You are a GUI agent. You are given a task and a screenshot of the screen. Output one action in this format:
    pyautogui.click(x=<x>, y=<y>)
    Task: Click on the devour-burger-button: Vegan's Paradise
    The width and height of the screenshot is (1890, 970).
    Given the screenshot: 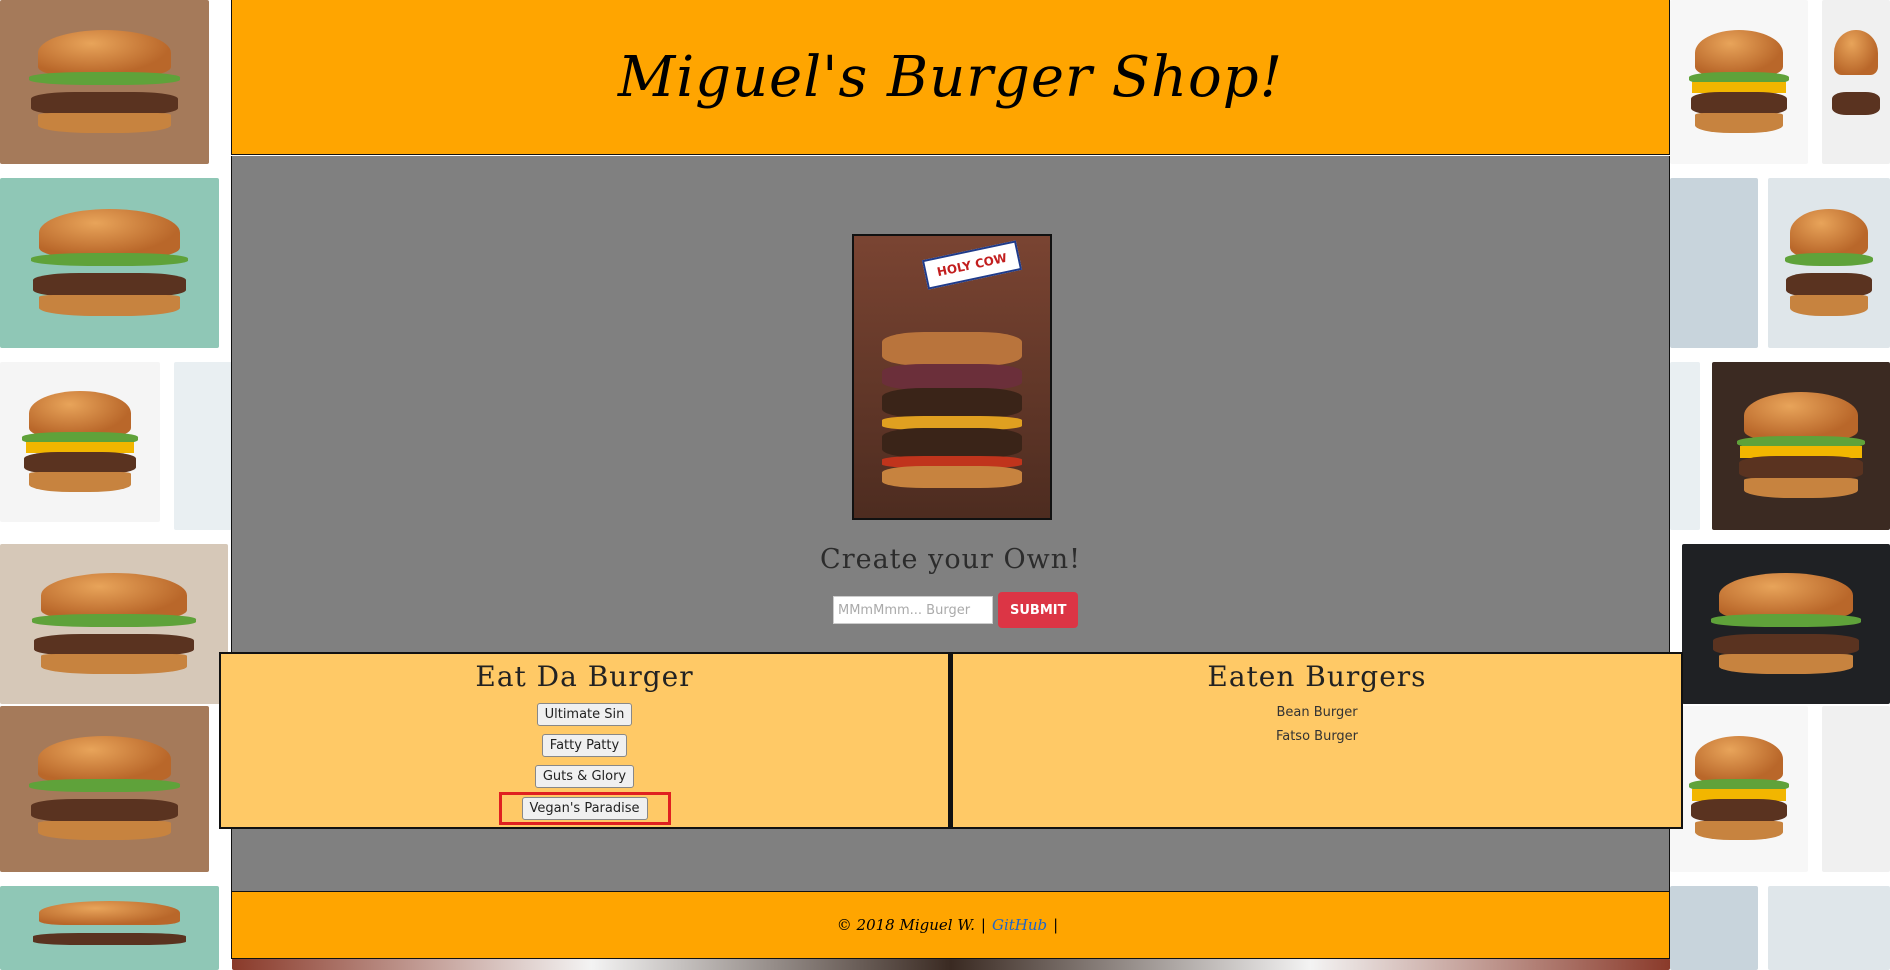 What is the action you would take?
    pyautogui.click(x=584, y=808)
    